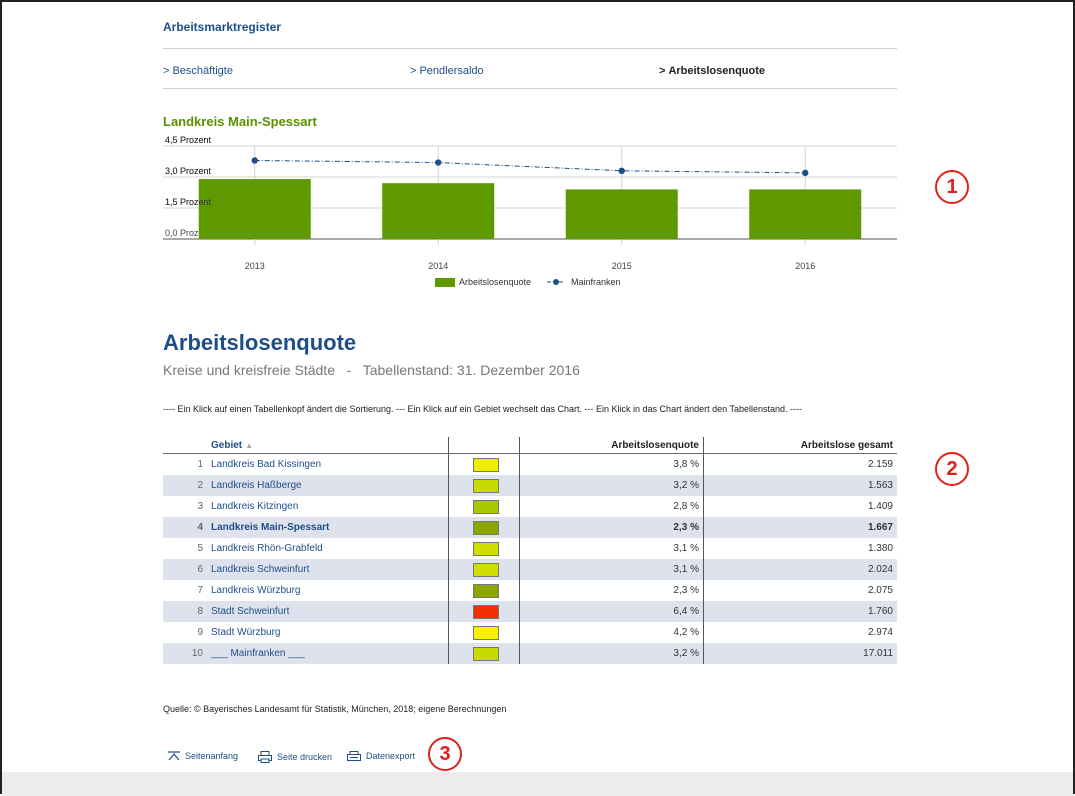 This screenshot has width=1075, height=796. I want to click on quote-value: 2,3 %, so click(686, 590).